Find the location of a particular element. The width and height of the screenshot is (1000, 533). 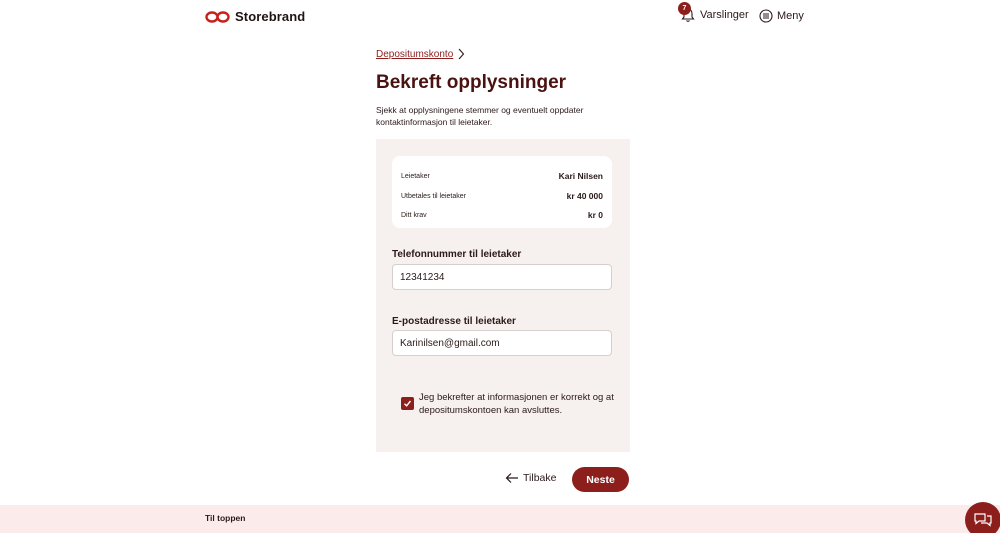

summary-label: Utbetales til leietaker is located at coordinates (433, 196).